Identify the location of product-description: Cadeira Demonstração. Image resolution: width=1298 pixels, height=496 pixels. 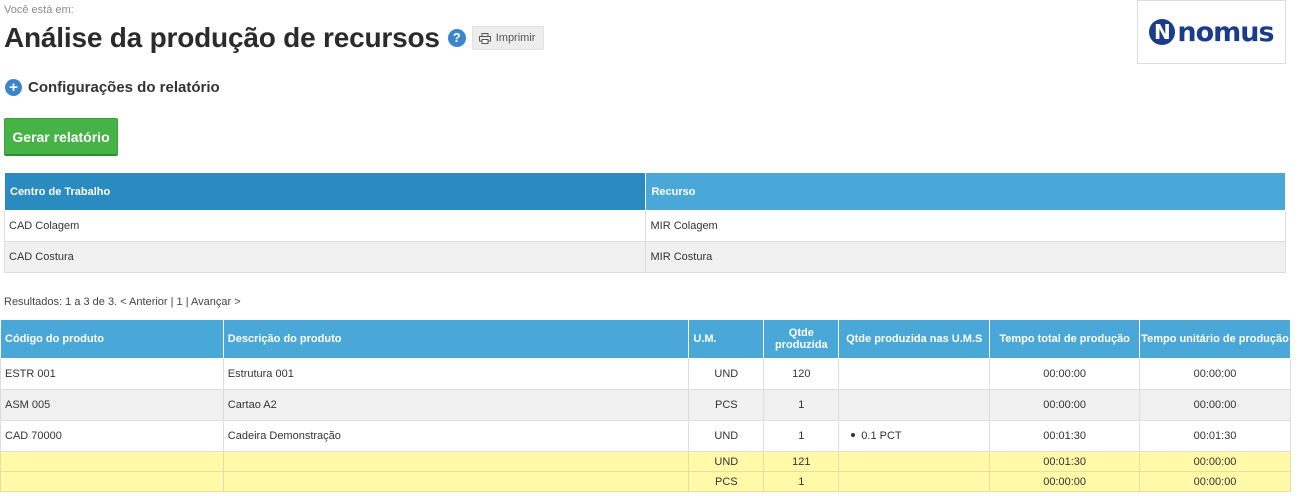
(456, 436).